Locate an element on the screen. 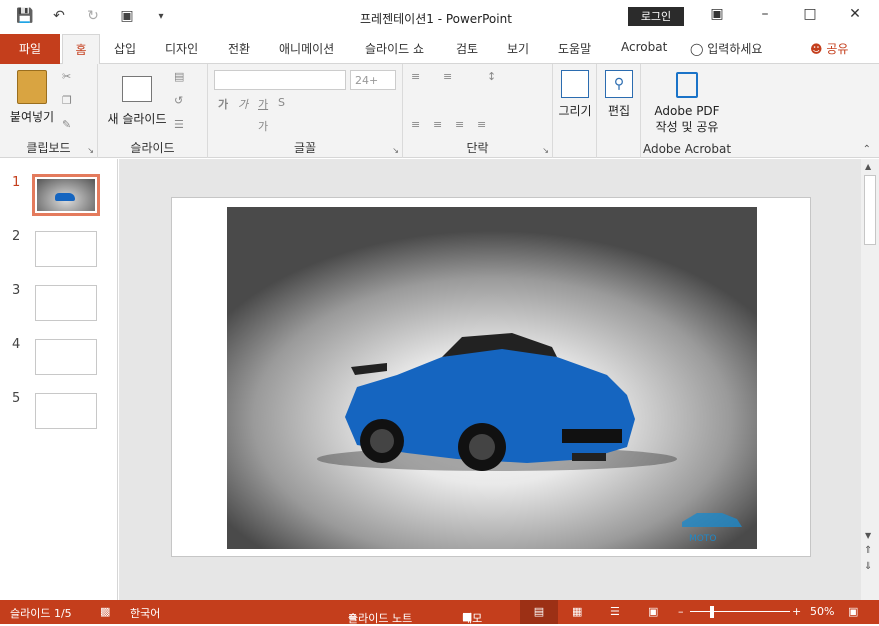  zoom-slider-thumb is located at coordinates (712, 612).